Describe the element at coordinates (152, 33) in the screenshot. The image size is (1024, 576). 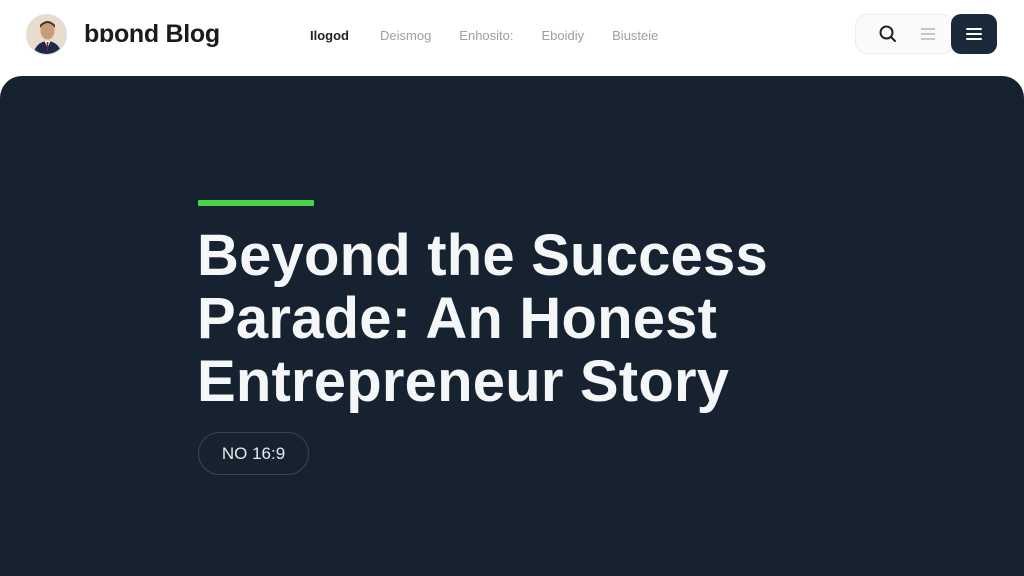
I see `brand-name: bɒond Blog` at that location.